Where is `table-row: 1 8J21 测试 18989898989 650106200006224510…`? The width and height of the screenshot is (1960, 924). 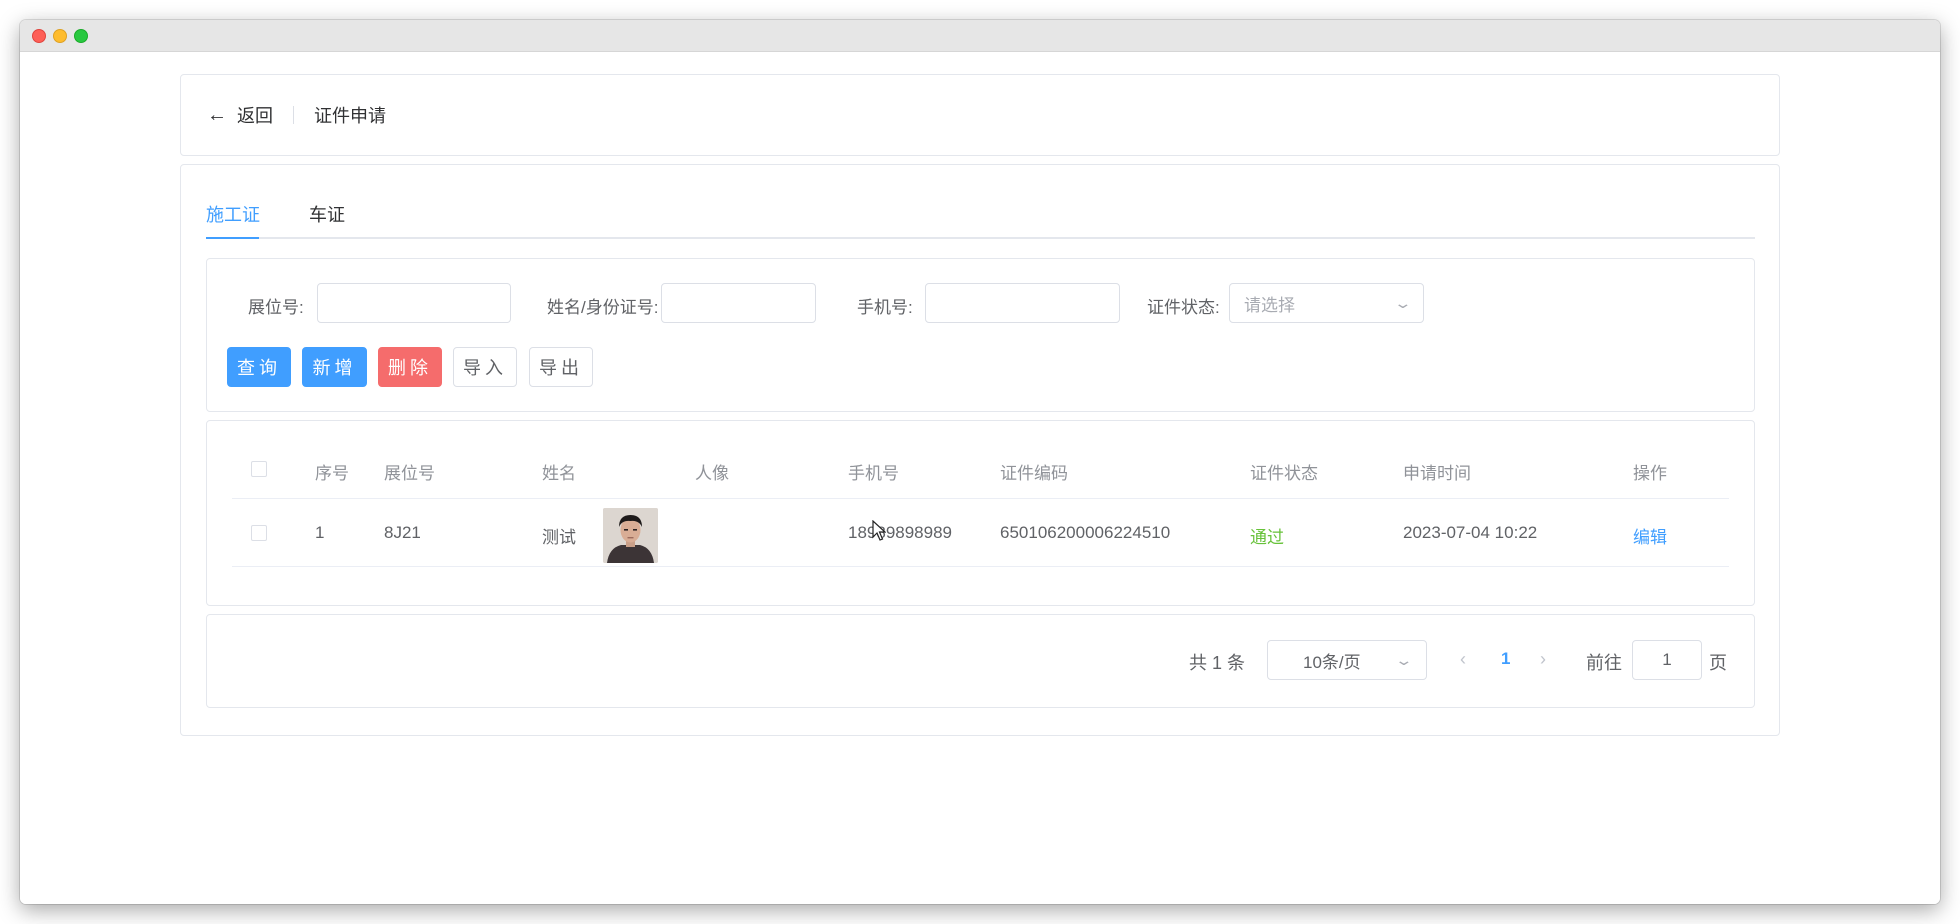
table-row: 1 8J21 测试 18989898989 650106200006224510… is located at coordinates (980, 533).